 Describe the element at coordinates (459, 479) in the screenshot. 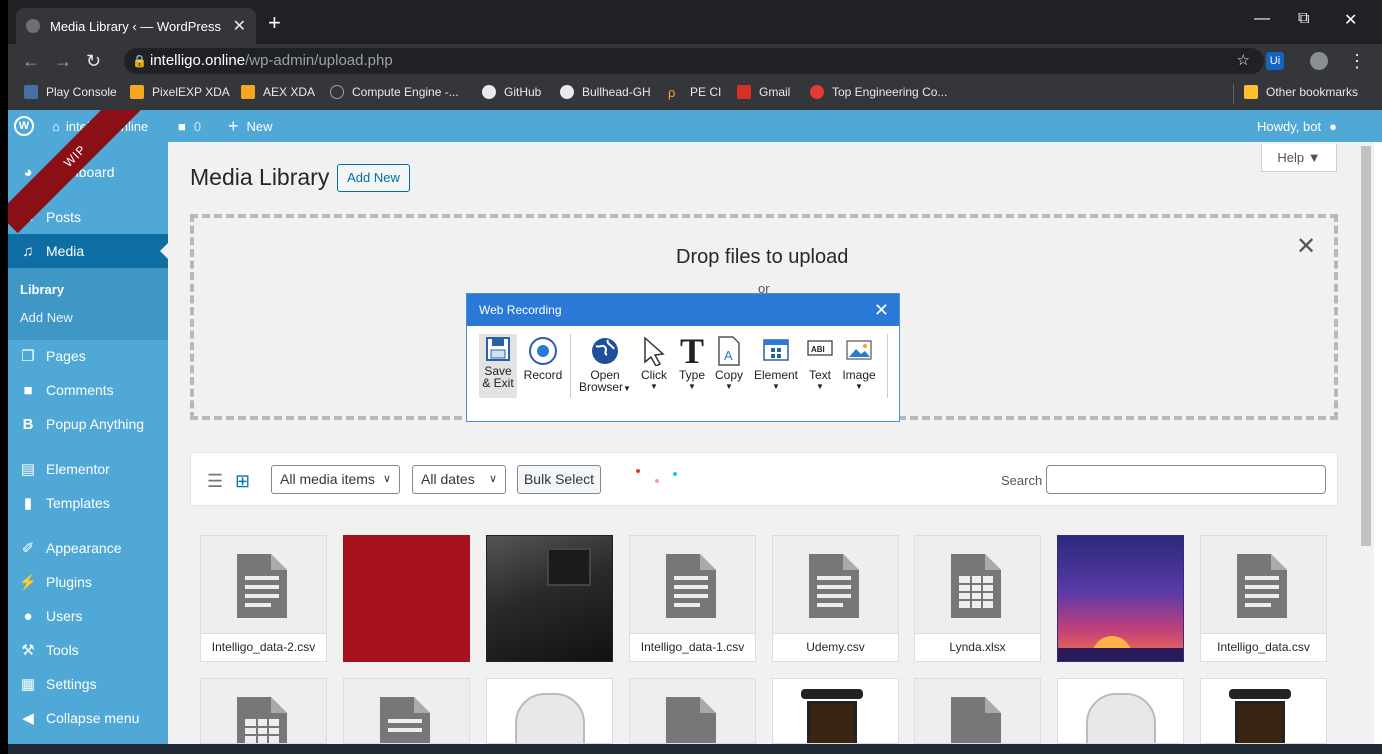

I see `date-filter: All dates ∨` at that location.